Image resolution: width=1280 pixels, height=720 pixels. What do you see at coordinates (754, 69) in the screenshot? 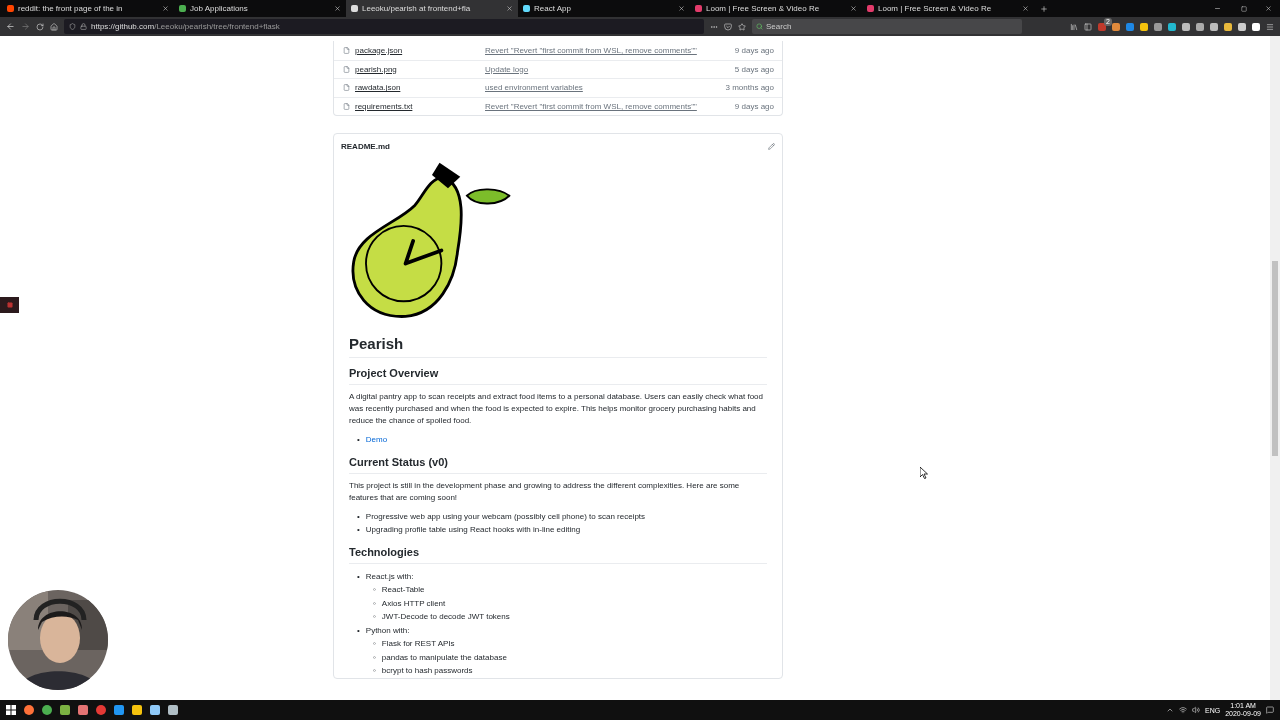
I see `commit-age: 5 days ago` at bounding box center [754, 69].